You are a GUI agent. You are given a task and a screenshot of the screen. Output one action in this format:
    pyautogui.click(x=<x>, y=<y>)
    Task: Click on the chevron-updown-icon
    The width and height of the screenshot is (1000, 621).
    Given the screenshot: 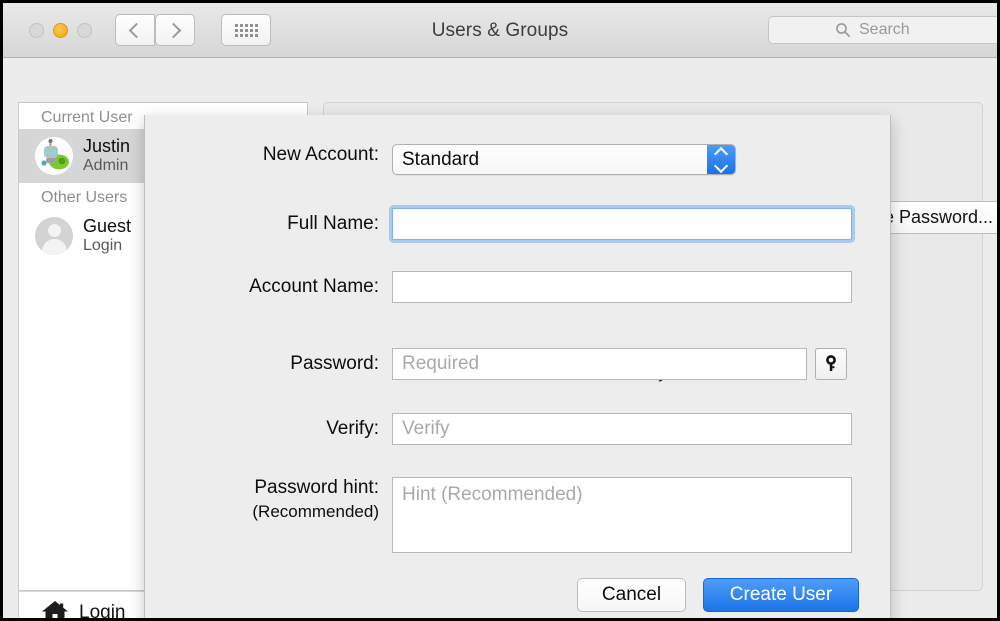 What is the action you would take?
    pyautogui.click(x=721, y=159)
    